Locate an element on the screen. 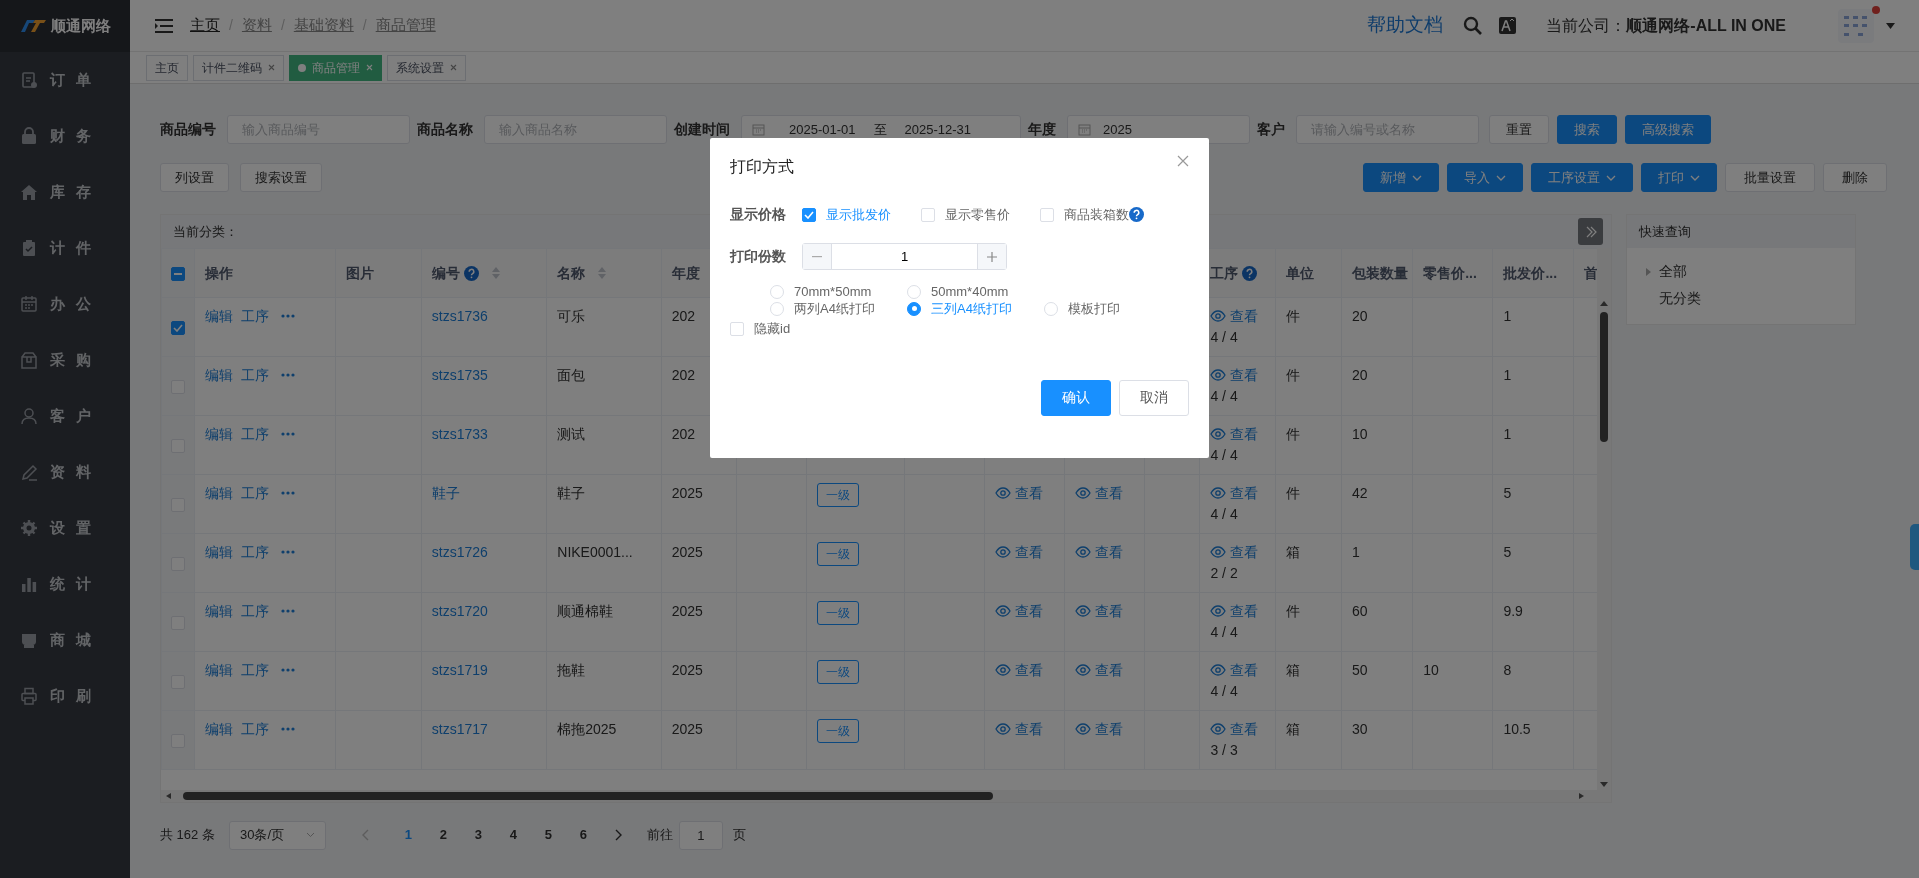 Image resolution: width=1919 pixels, height=878 pixels. checkbox-option: 显示零售价 is located at coordinates (965, 214).